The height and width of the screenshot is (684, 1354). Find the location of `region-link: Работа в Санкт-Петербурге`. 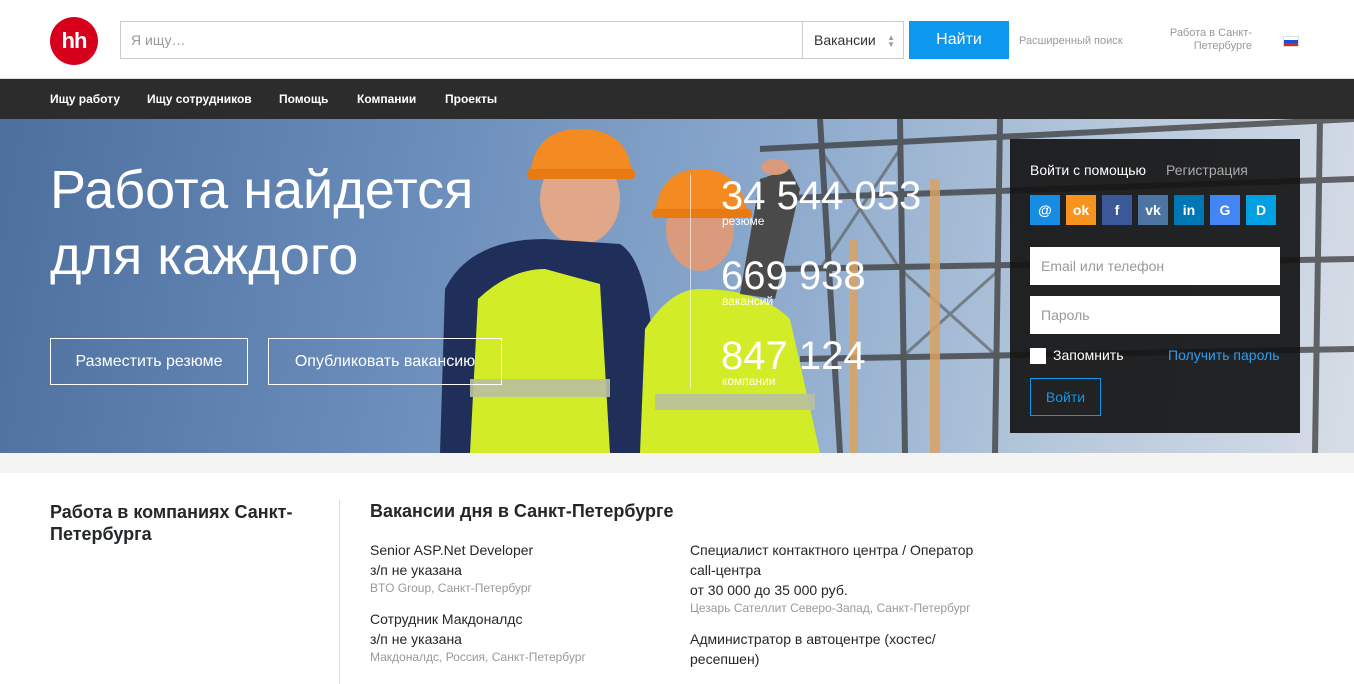

region-link: Работа в Санкт-Петербурге is located at coordinates (1207, 40).